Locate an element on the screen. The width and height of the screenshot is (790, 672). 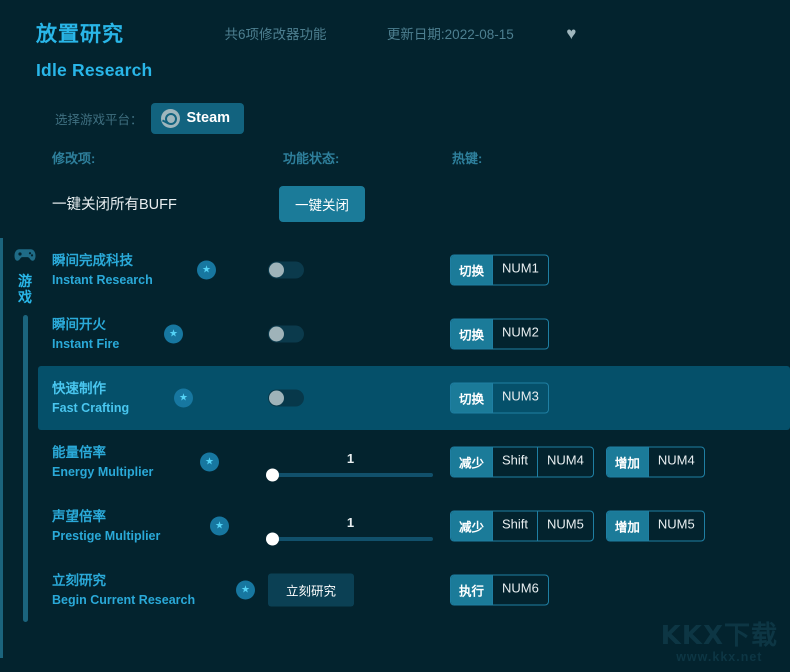
hotkey-group: 执行 NUM6 is located at coordinates (499, 590).